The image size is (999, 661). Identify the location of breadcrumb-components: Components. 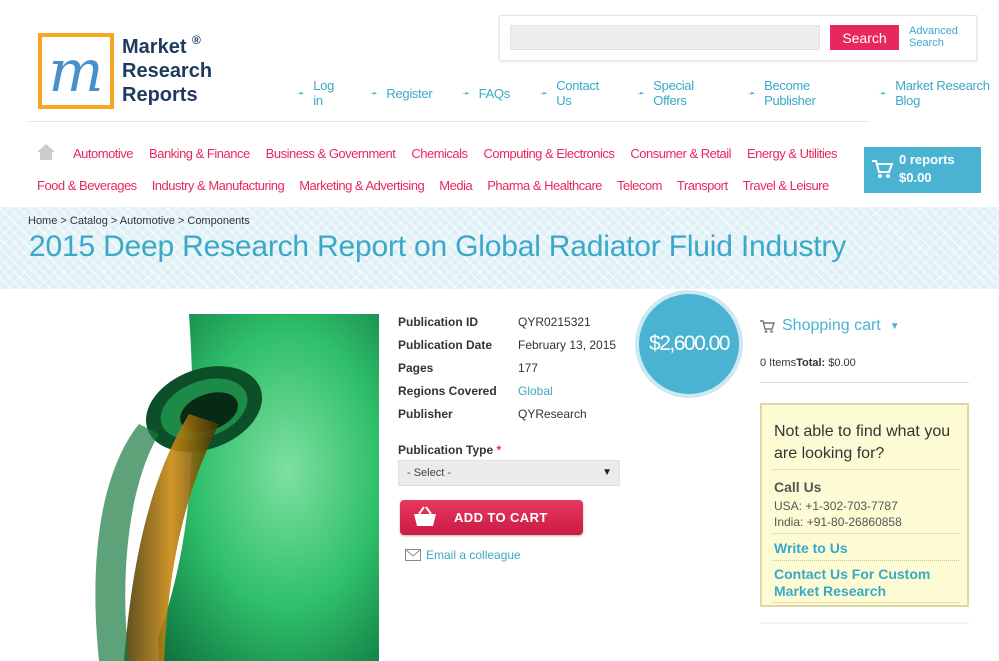
(218, 221).